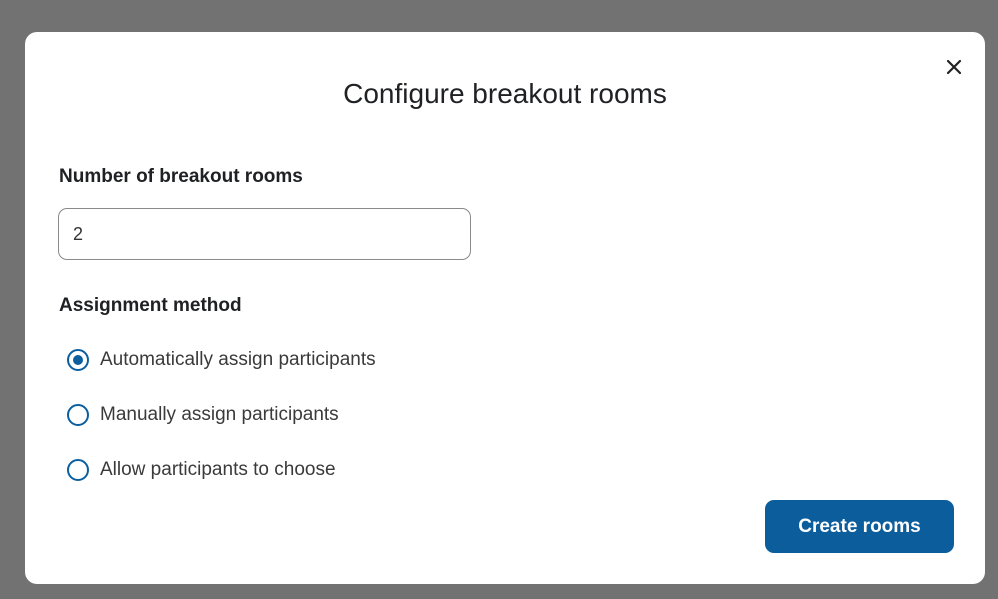 The width and height of the screenshot is (998, 599). I want to click on radio-label-choose: Allow participants to choose, so click(218, 469).